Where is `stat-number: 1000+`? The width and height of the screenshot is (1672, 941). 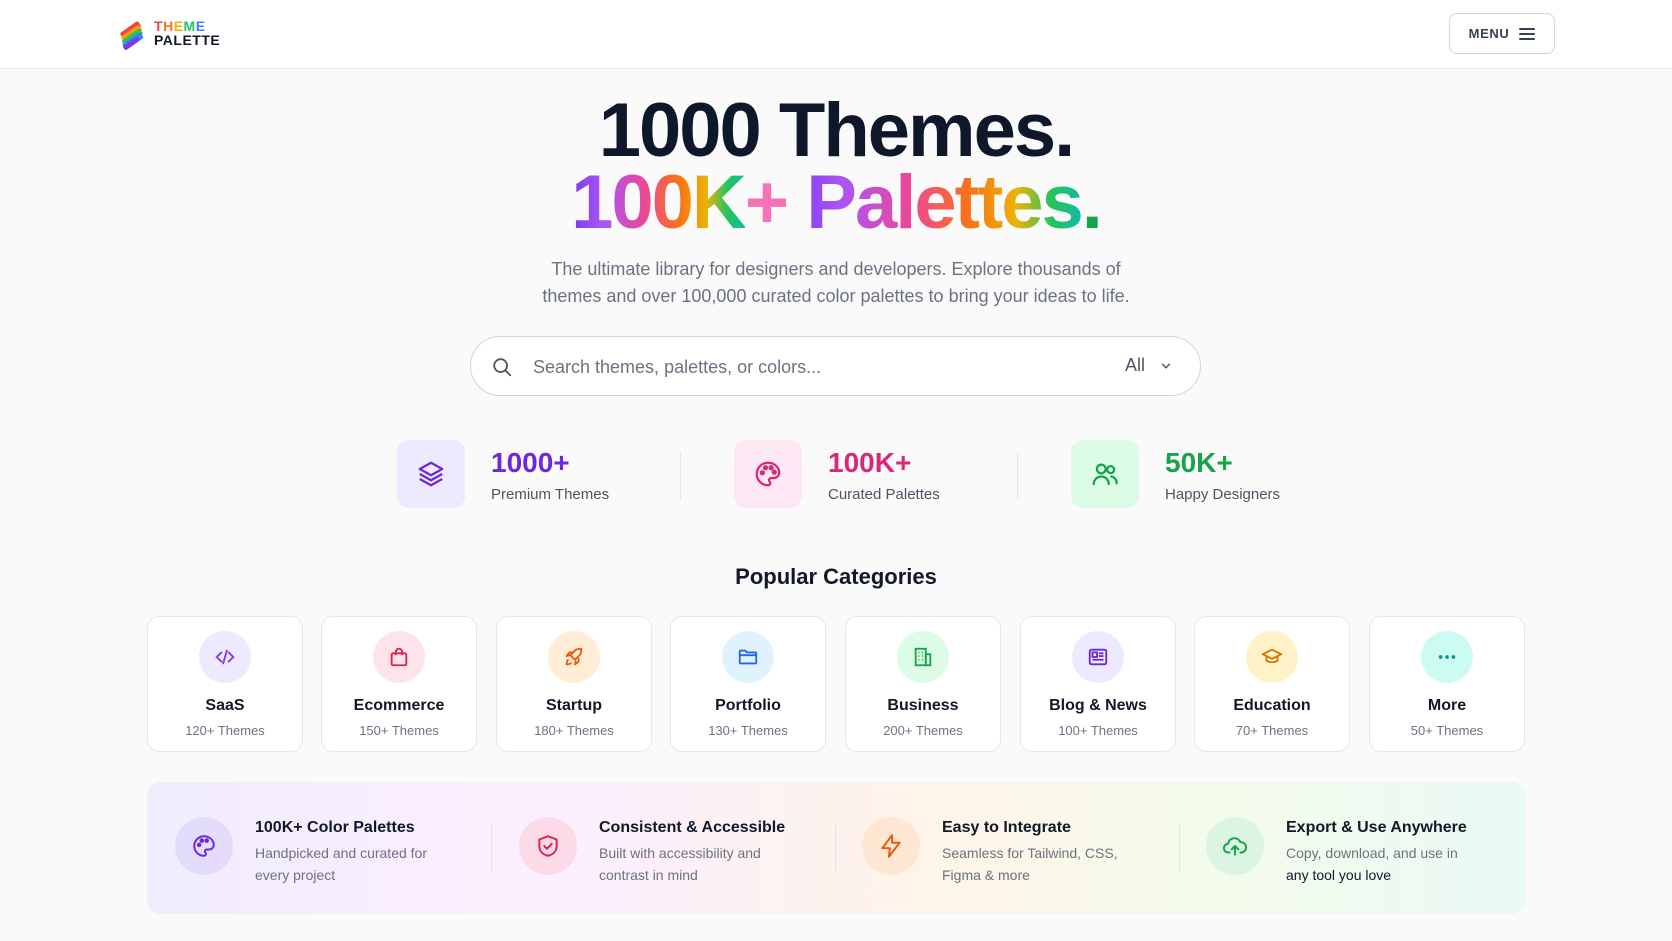 stat-number: 1000+ is located at coordinates (530, 462).